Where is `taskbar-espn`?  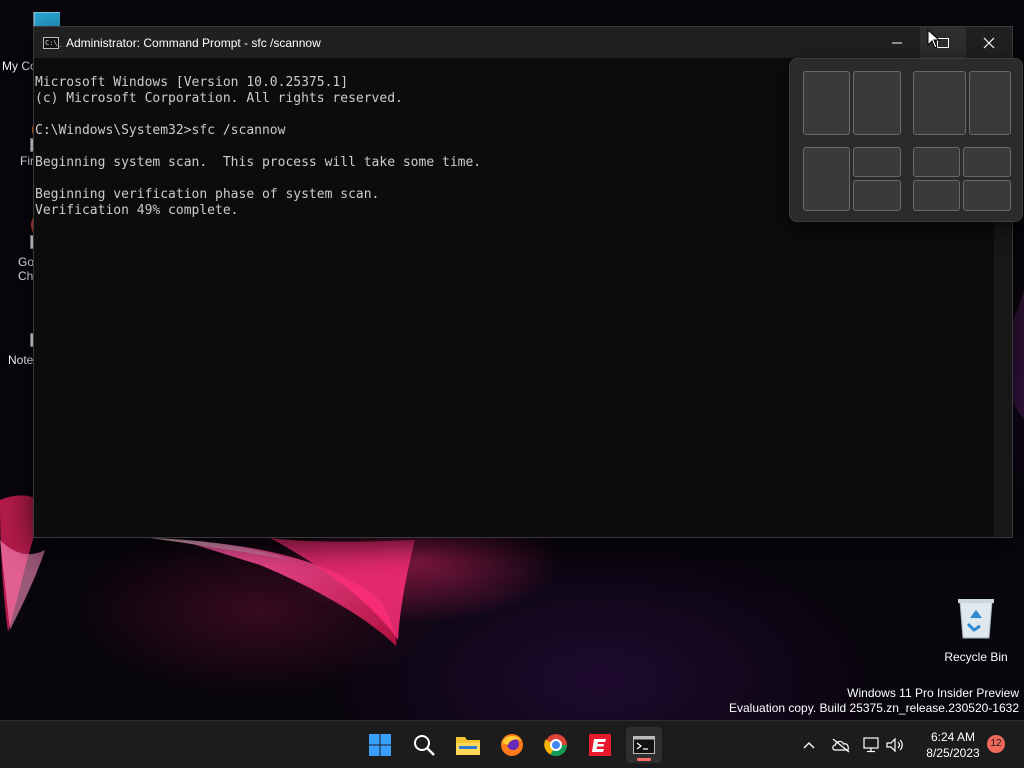
taskbar-espn is located at coordinates (600, 745).